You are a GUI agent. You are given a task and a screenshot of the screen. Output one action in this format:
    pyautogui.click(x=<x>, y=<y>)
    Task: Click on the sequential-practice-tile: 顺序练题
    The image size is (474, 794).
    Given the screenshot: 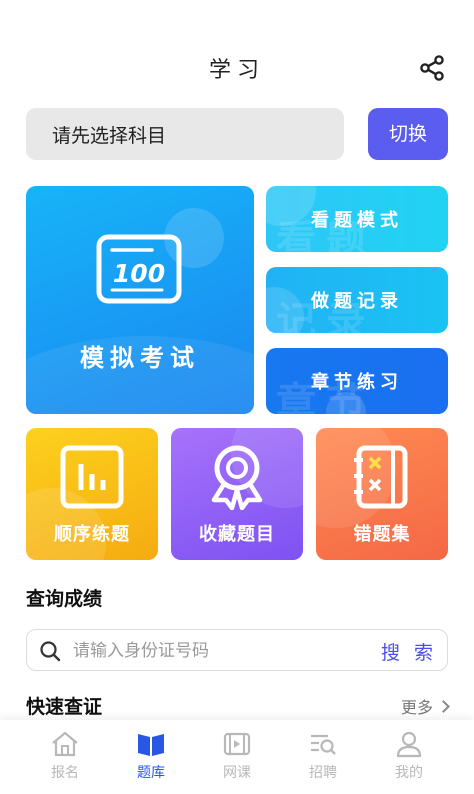 What is the action you would take?
    pyautogui.click(x=92, y=494)
    